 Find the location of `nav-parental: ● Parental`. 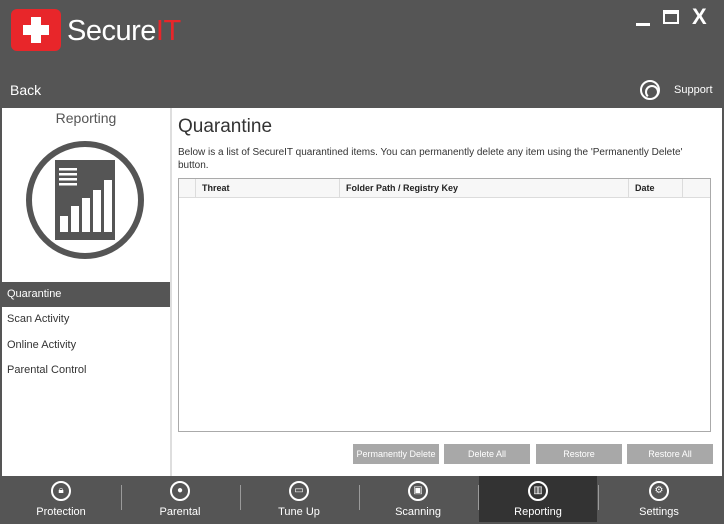

nav-parental: ● Parental is located at coordinates (180, 499).